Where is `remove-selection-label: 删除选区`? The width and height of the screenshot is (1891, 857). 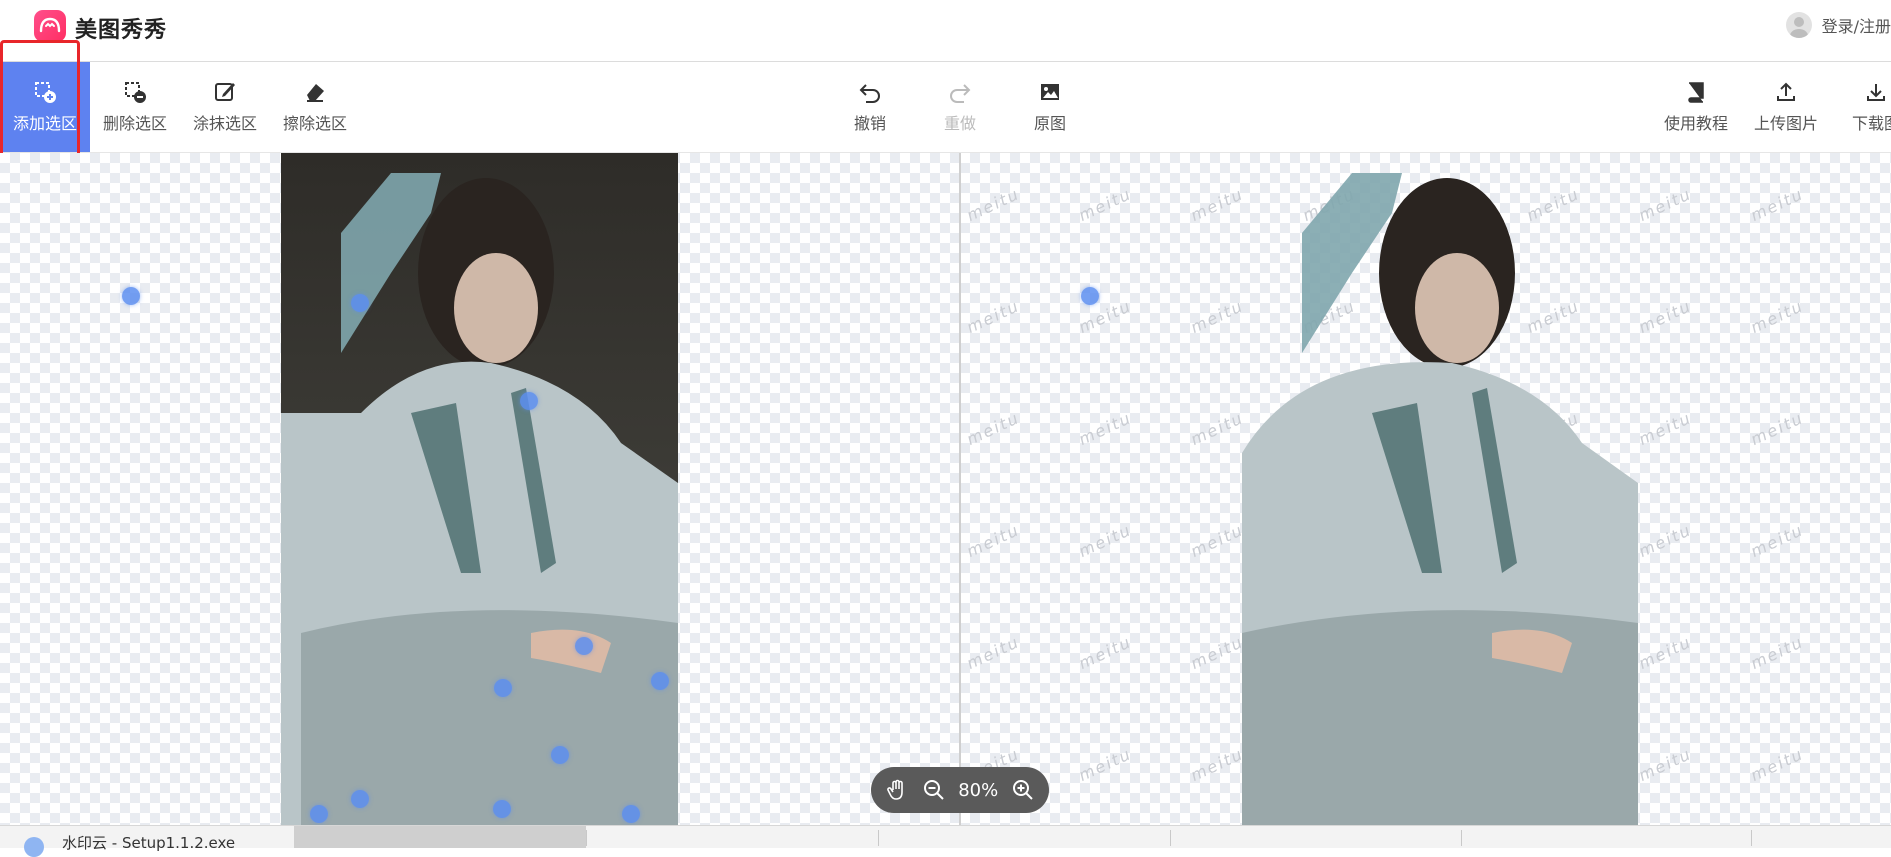 remove-selection-label: 删除选区 is located at coordinates (134, 123).